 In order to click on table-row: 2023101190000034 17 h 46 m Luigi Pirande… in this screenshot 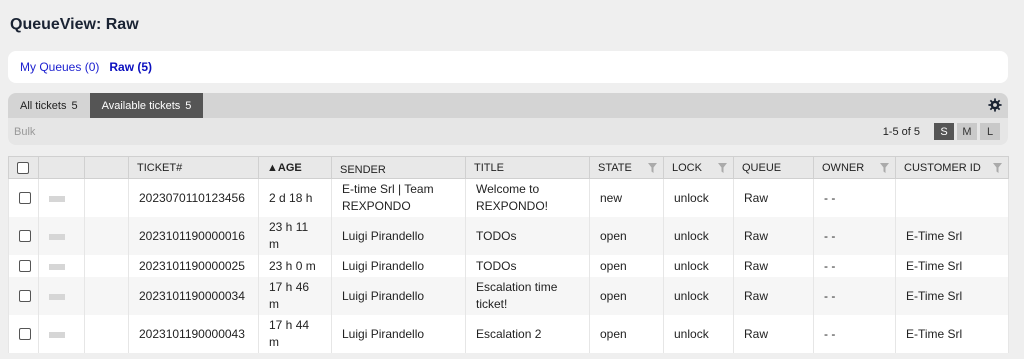, I will do `click(508, 296)`.